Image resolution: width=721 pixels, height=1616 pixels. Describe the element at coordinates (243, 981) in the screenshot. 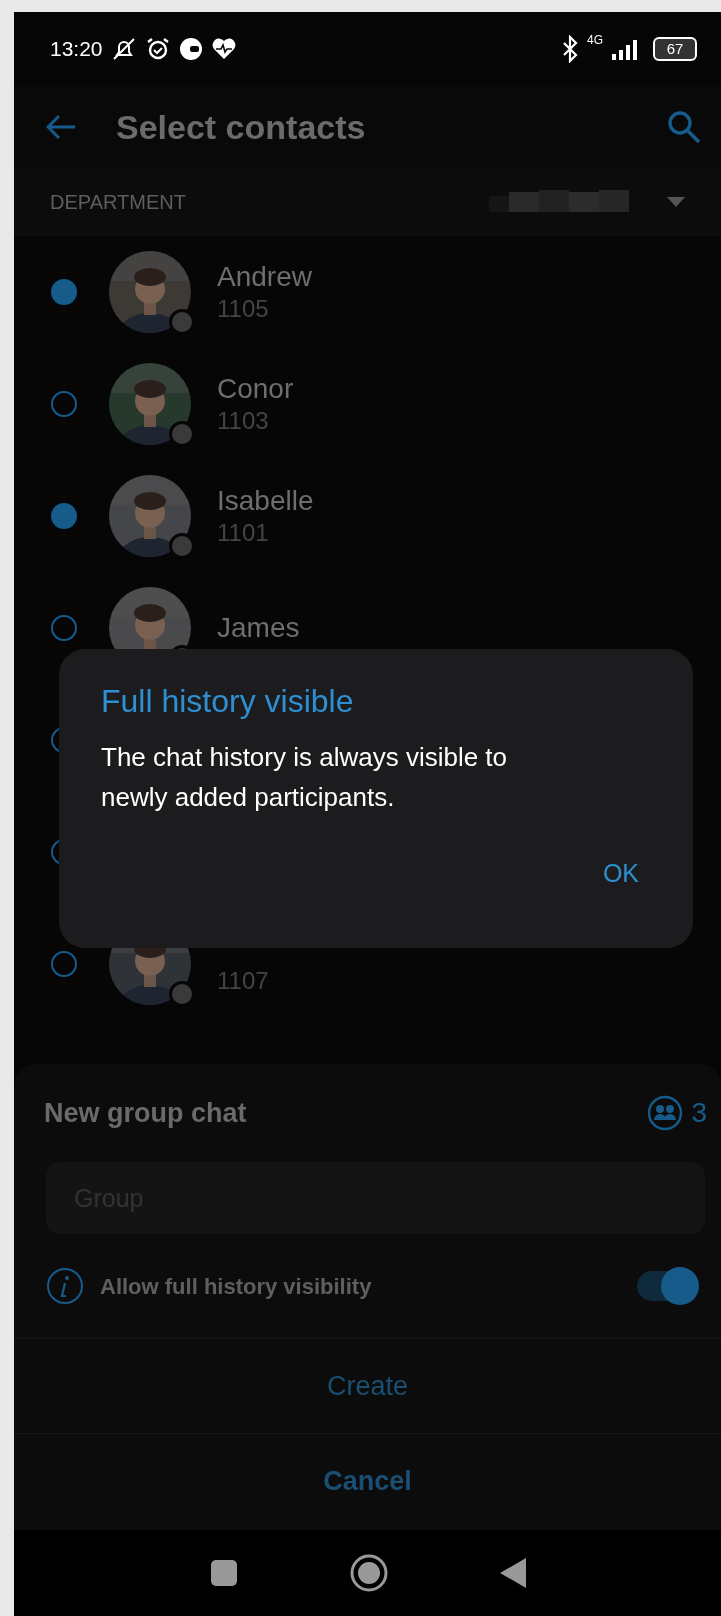

I see `contact-extension: 1107` at that location.